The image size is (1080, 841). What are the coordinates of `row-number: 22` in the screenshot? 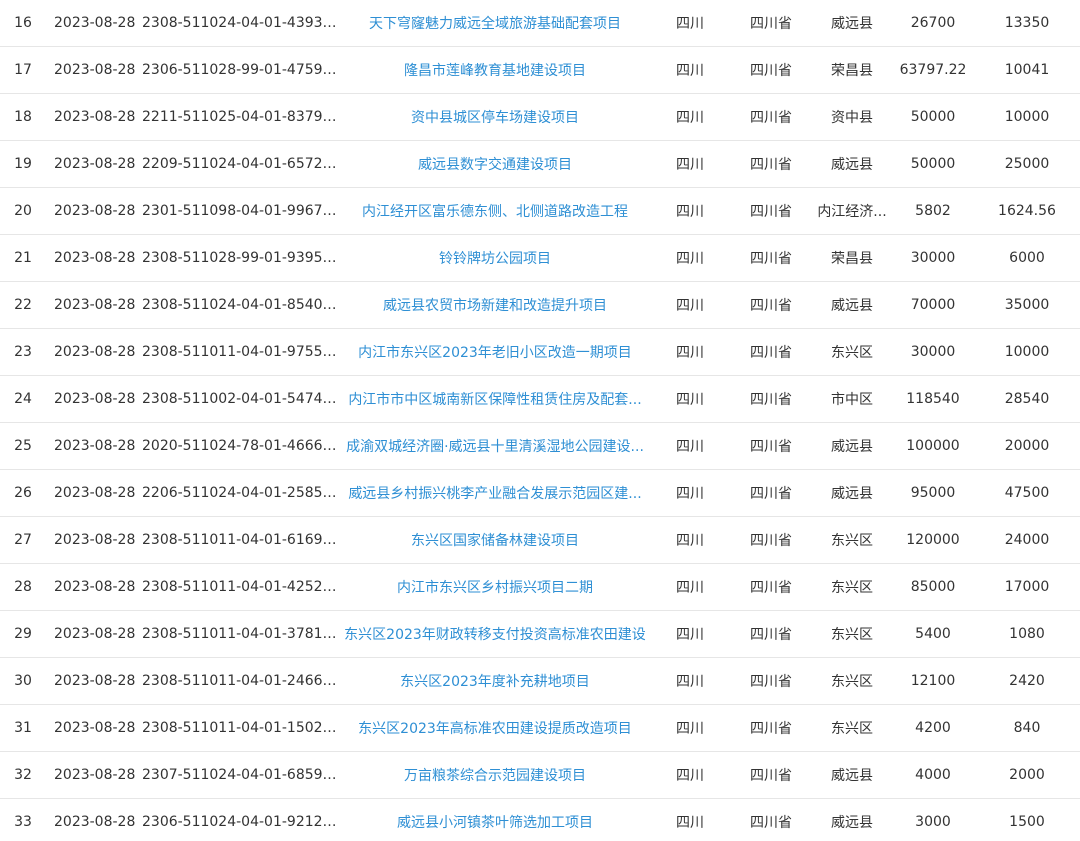 It's located at (23, 305).